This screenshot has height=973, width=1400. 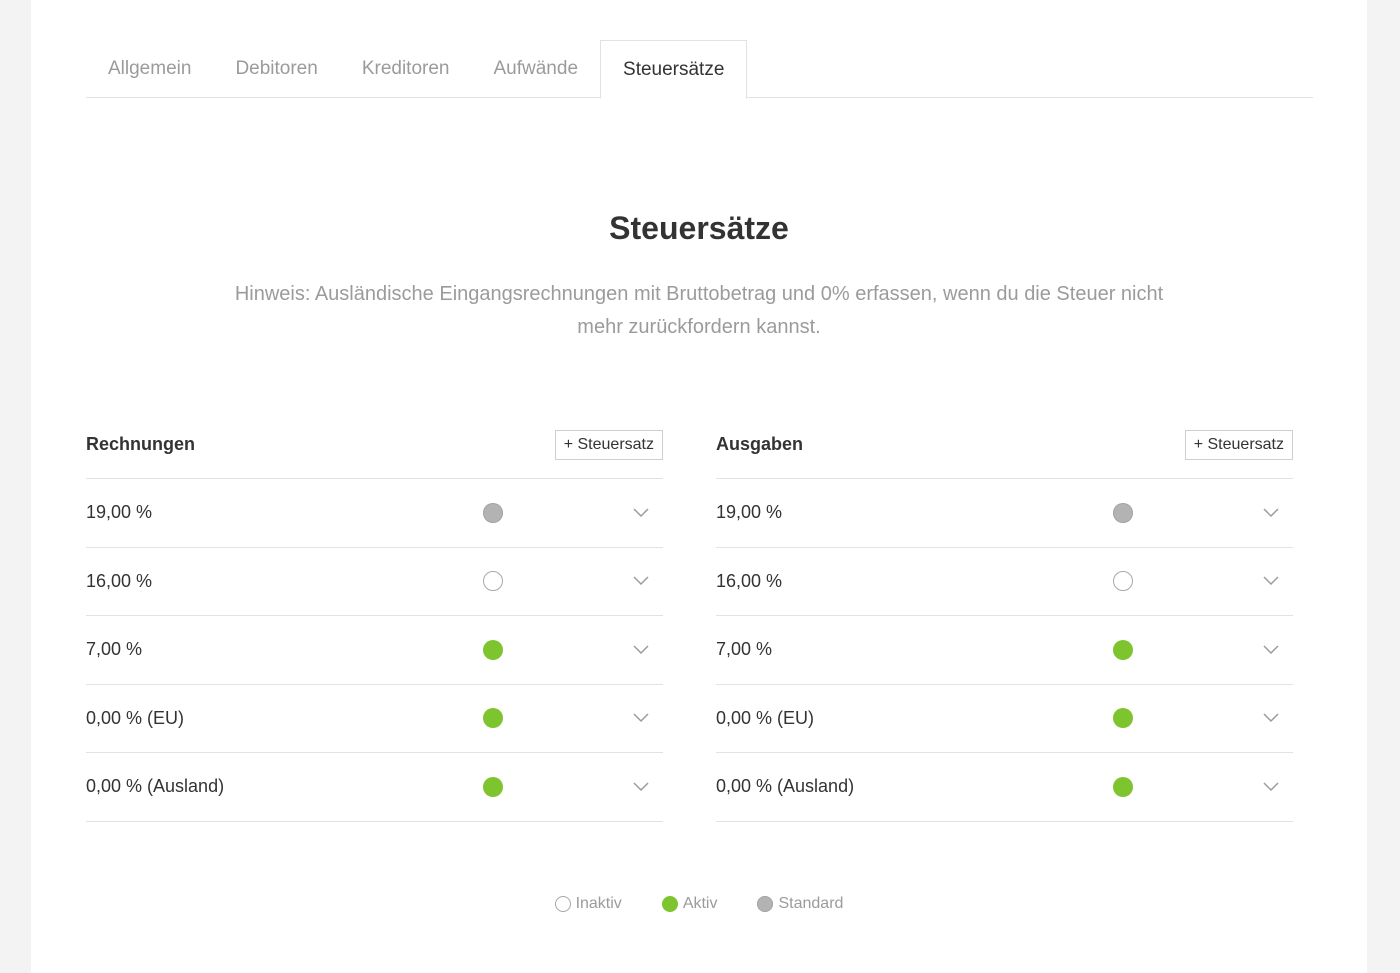 I want to click on tab-allgemein: Allgemein, so click(x=149, y=69).